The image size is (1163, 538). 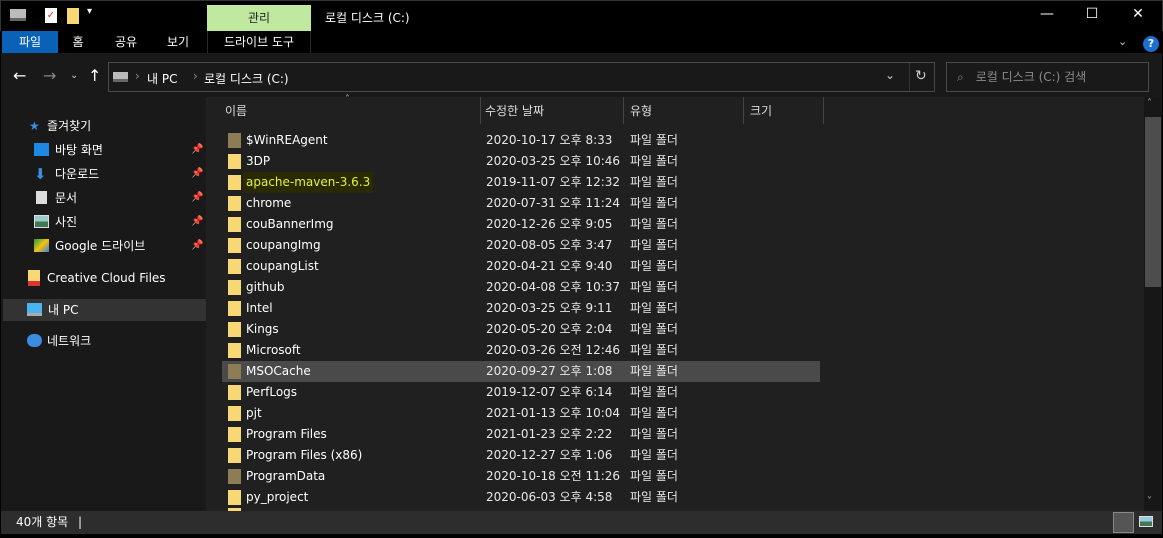 I want to click on sidebar-item-pictures: 사진 📌, so click(x=102, y=222).